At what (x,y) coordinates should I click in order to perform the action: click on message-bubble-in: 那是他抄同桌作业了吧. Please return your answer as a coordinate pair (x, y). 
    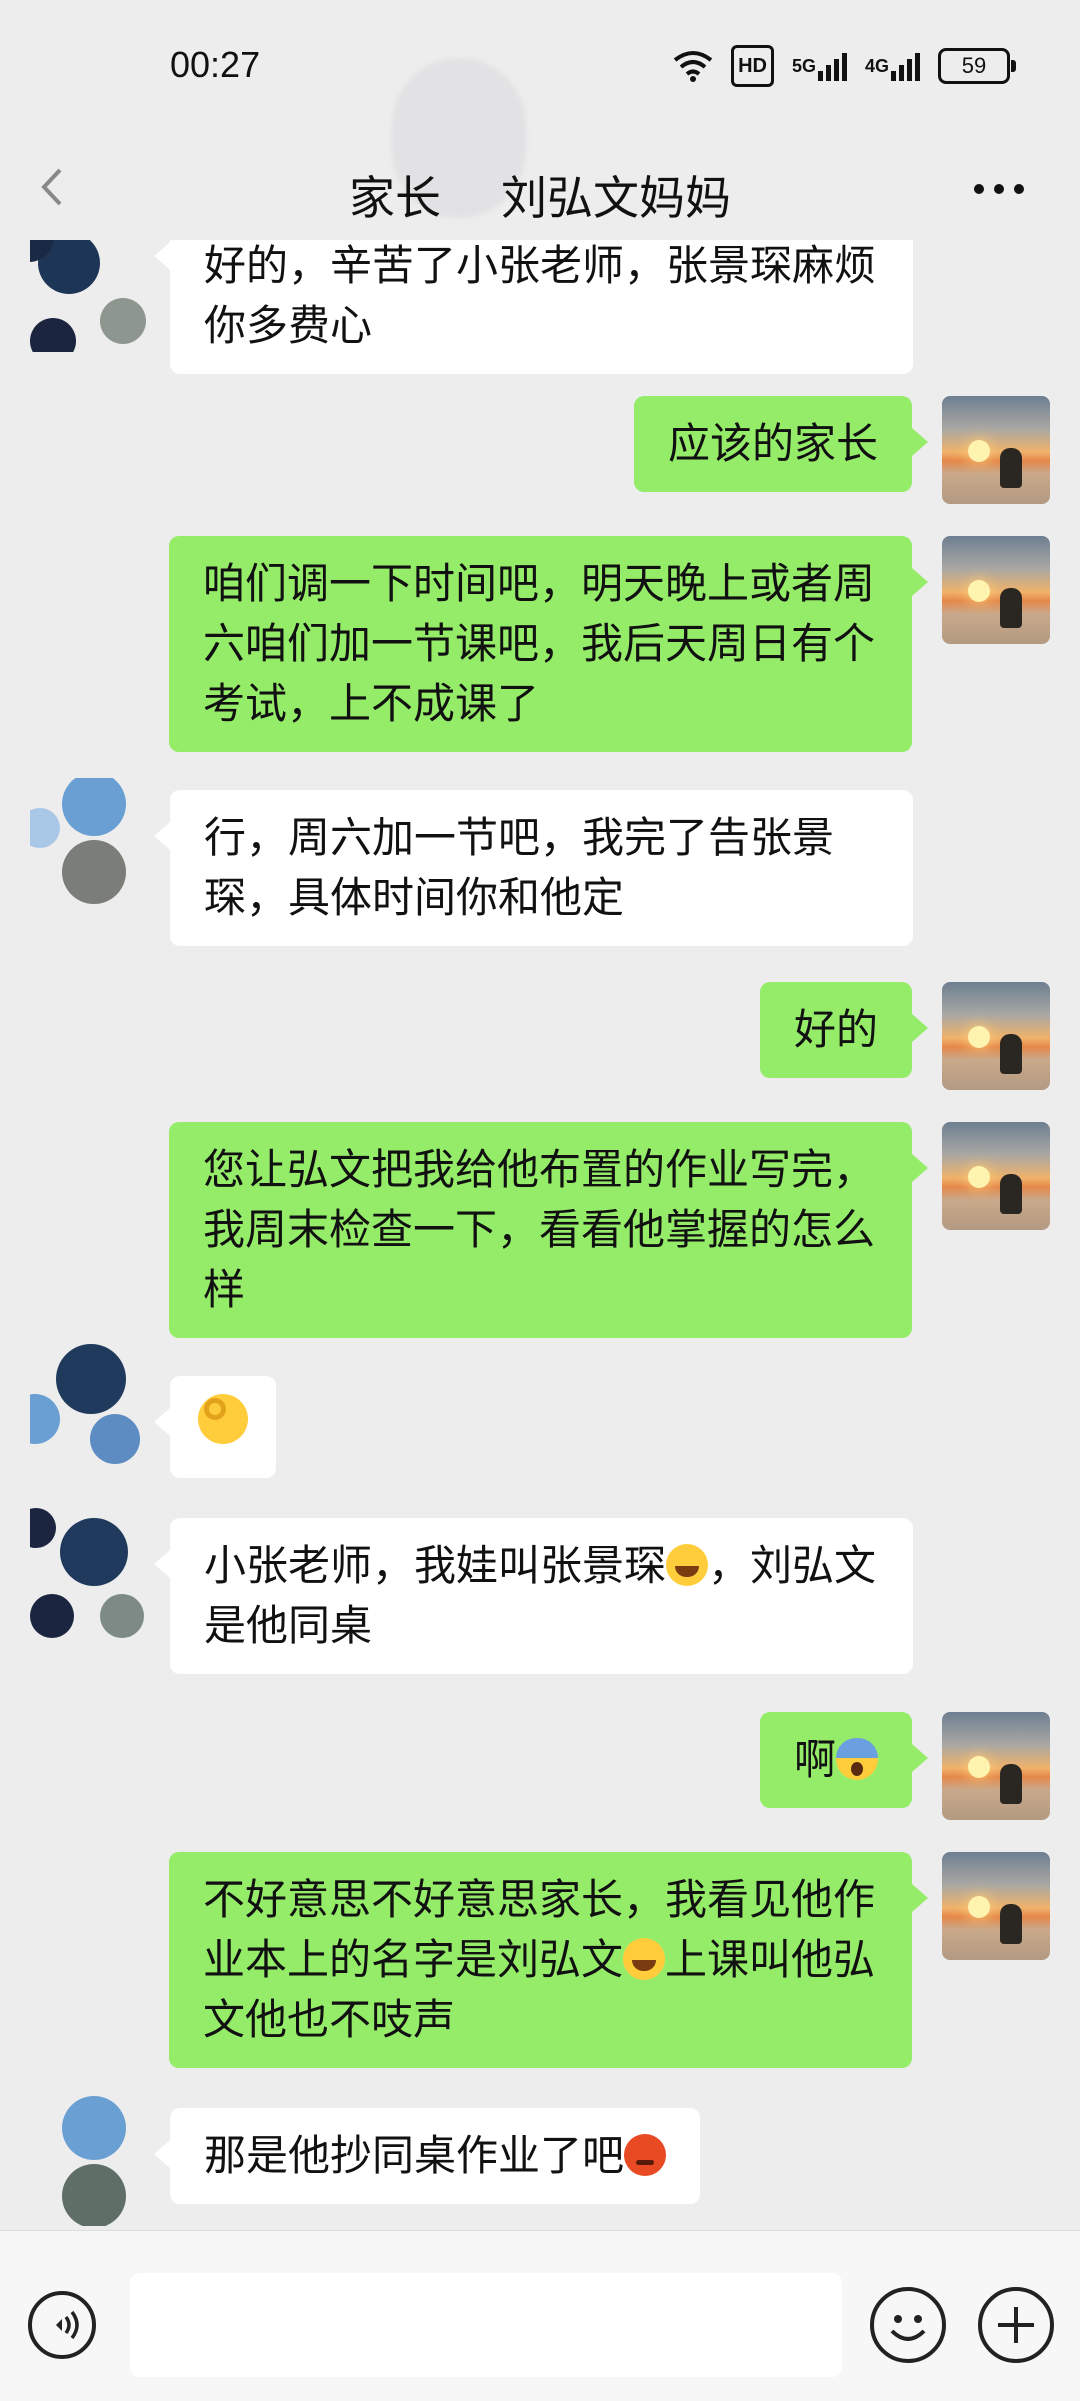
    Looking at the image, I should click on (427, 2156).